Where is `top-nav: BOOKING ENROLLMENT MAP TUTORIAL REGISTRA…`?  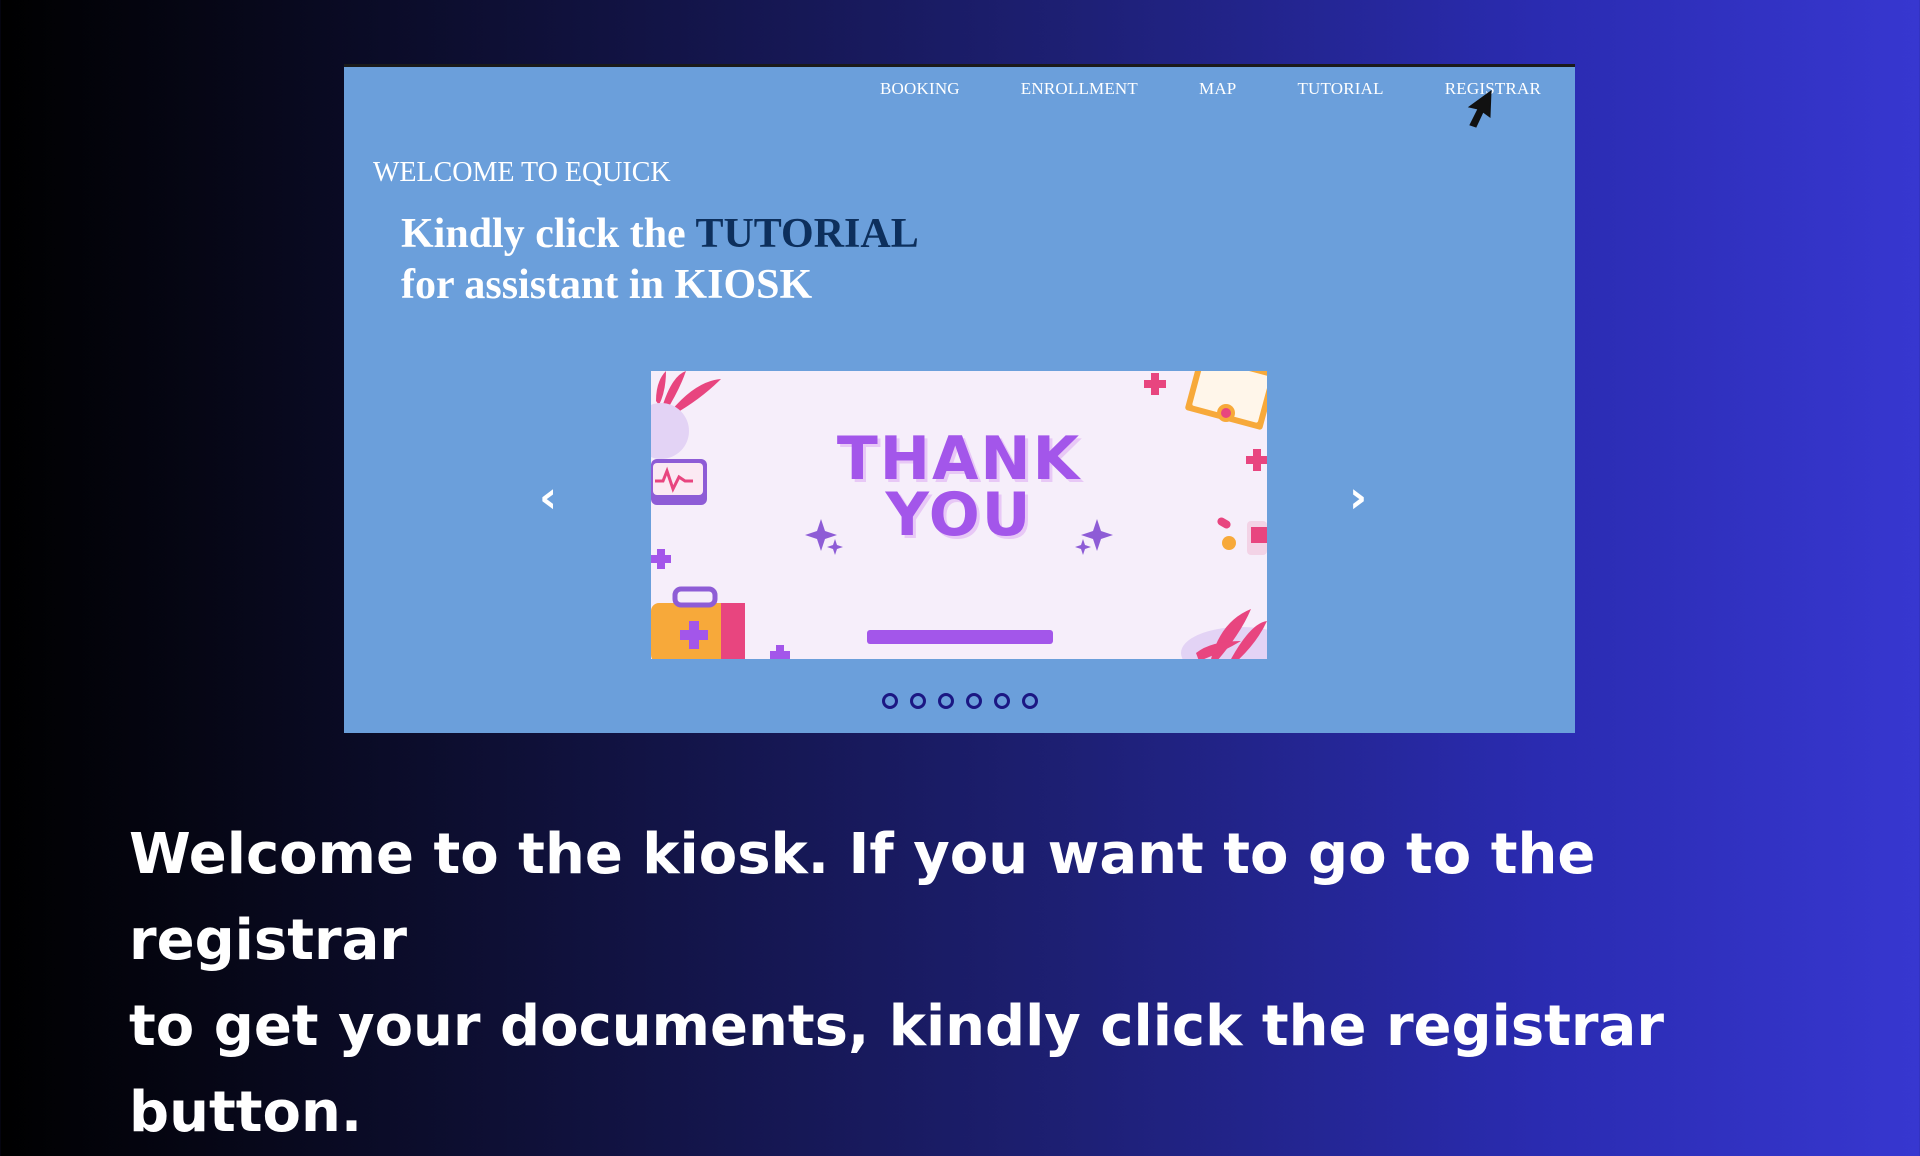 top-nav: BOOKING ENROLLMENT MAP TUTORIAL REGISTRA… is located at coordinates (1180, 89).